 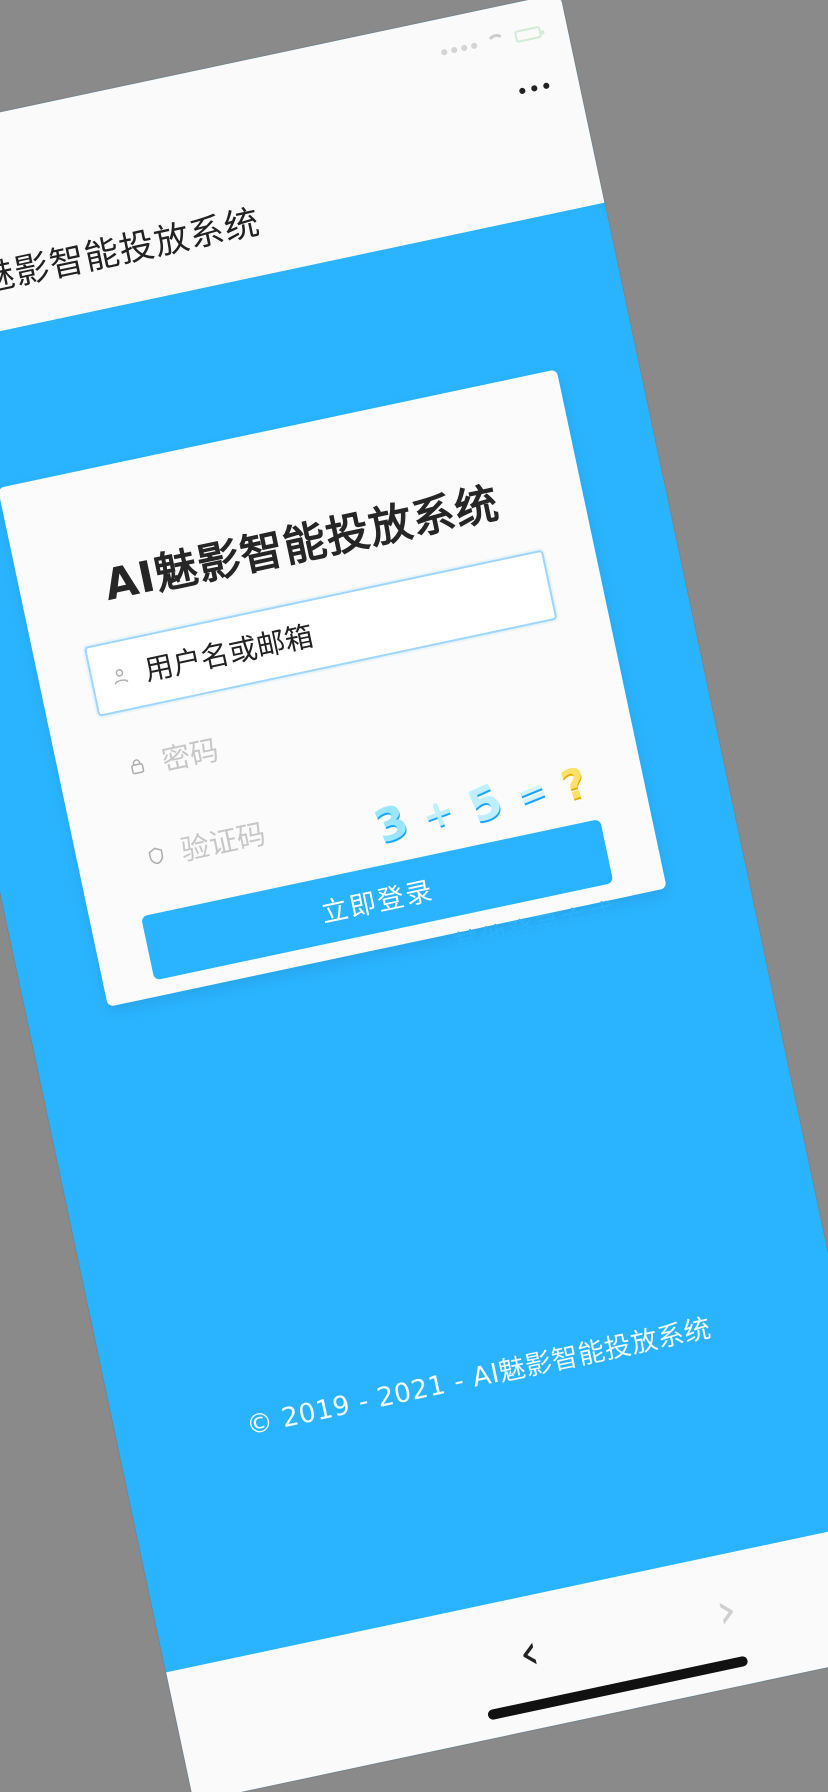 I want to click on captcha-char: +, so click(x=439, y=813).